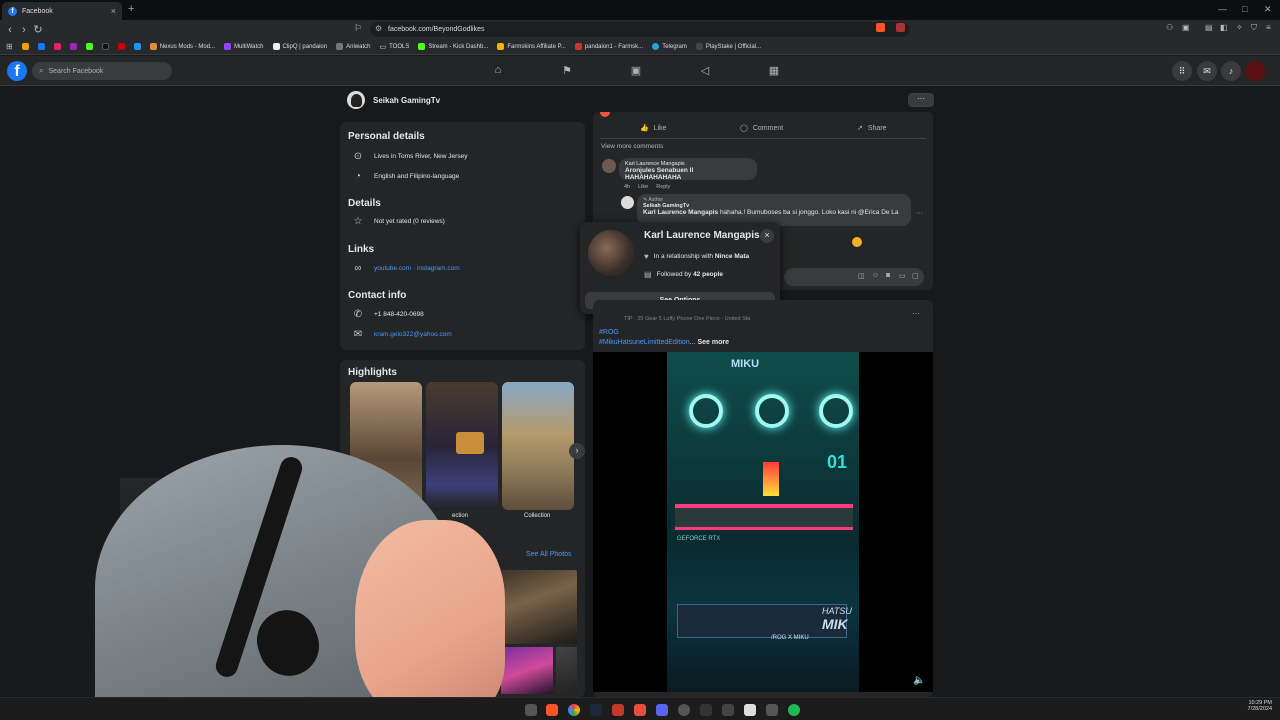 The width and height of the screenshot is (1280, 720). What do you see at coordinates (25, 46) in the screenshot?
I see `gmail-bookmark-icon` at bounding box center [25, 46].